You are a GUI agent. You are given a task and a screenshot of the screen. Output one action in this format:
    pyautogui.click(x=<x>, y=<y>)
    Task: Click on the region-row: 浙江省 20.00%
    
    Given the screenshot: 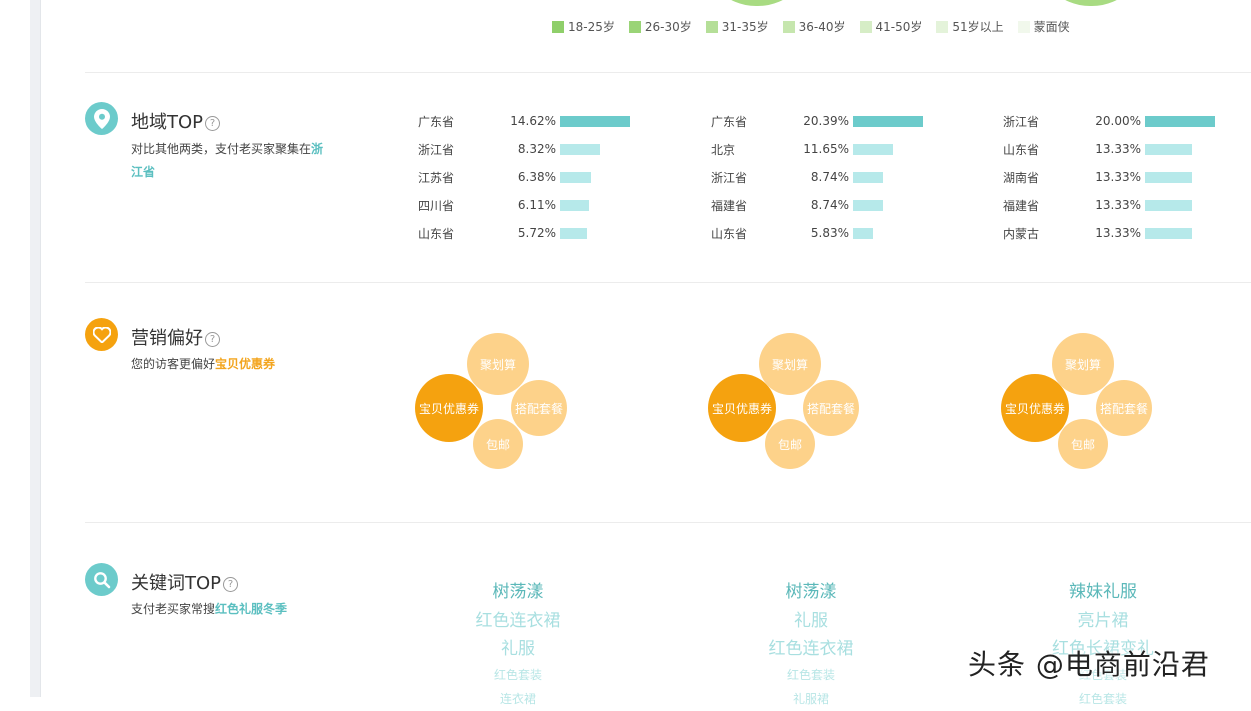 What is the action you would take?
    pyautogui.click(x=1118, y=121)
    